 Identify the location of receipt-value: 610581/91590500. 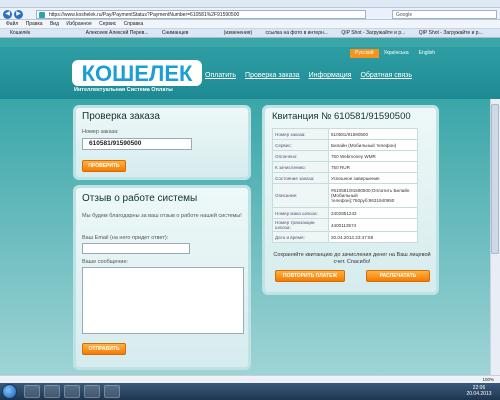
(373, 134).